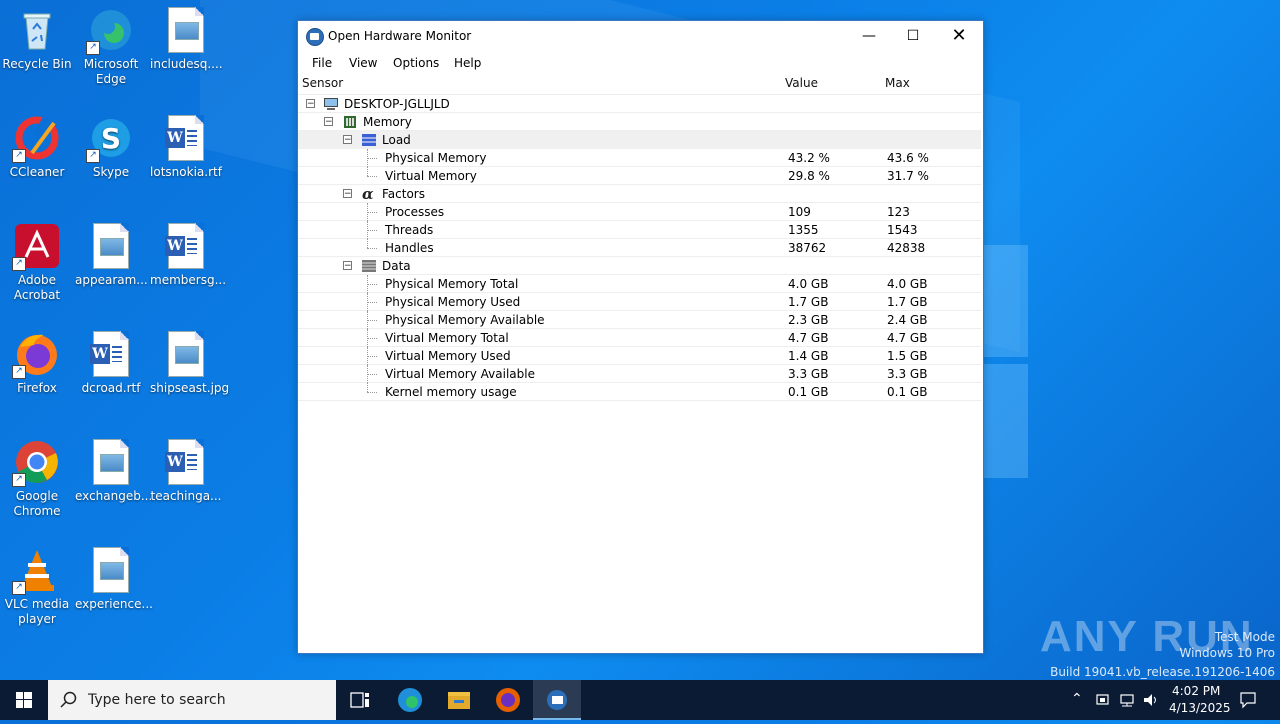  I want to click on sensor-value: 43.2 %, so click(809, 158).